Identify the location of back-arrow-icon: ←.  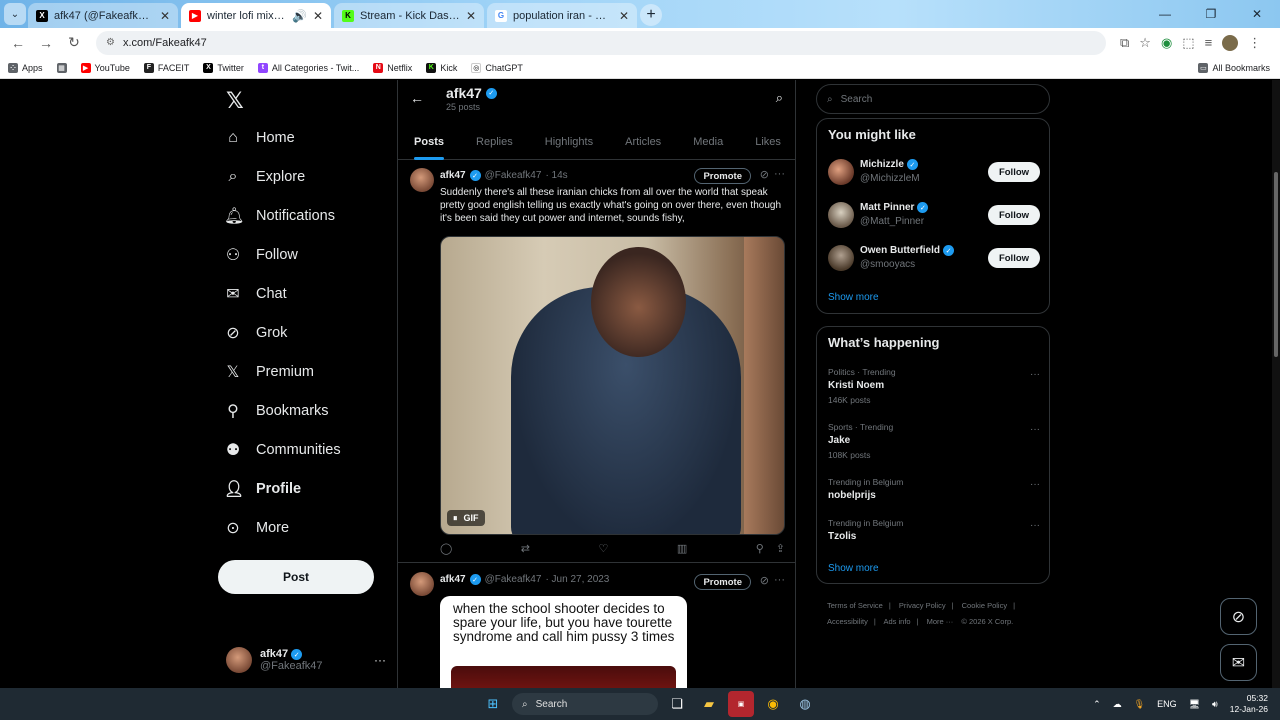
(417, 98).